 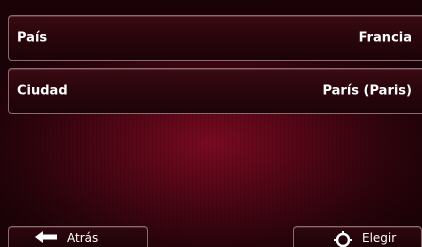 I want to click on choose-button-label: Elegir, so click(x=379, y=238).